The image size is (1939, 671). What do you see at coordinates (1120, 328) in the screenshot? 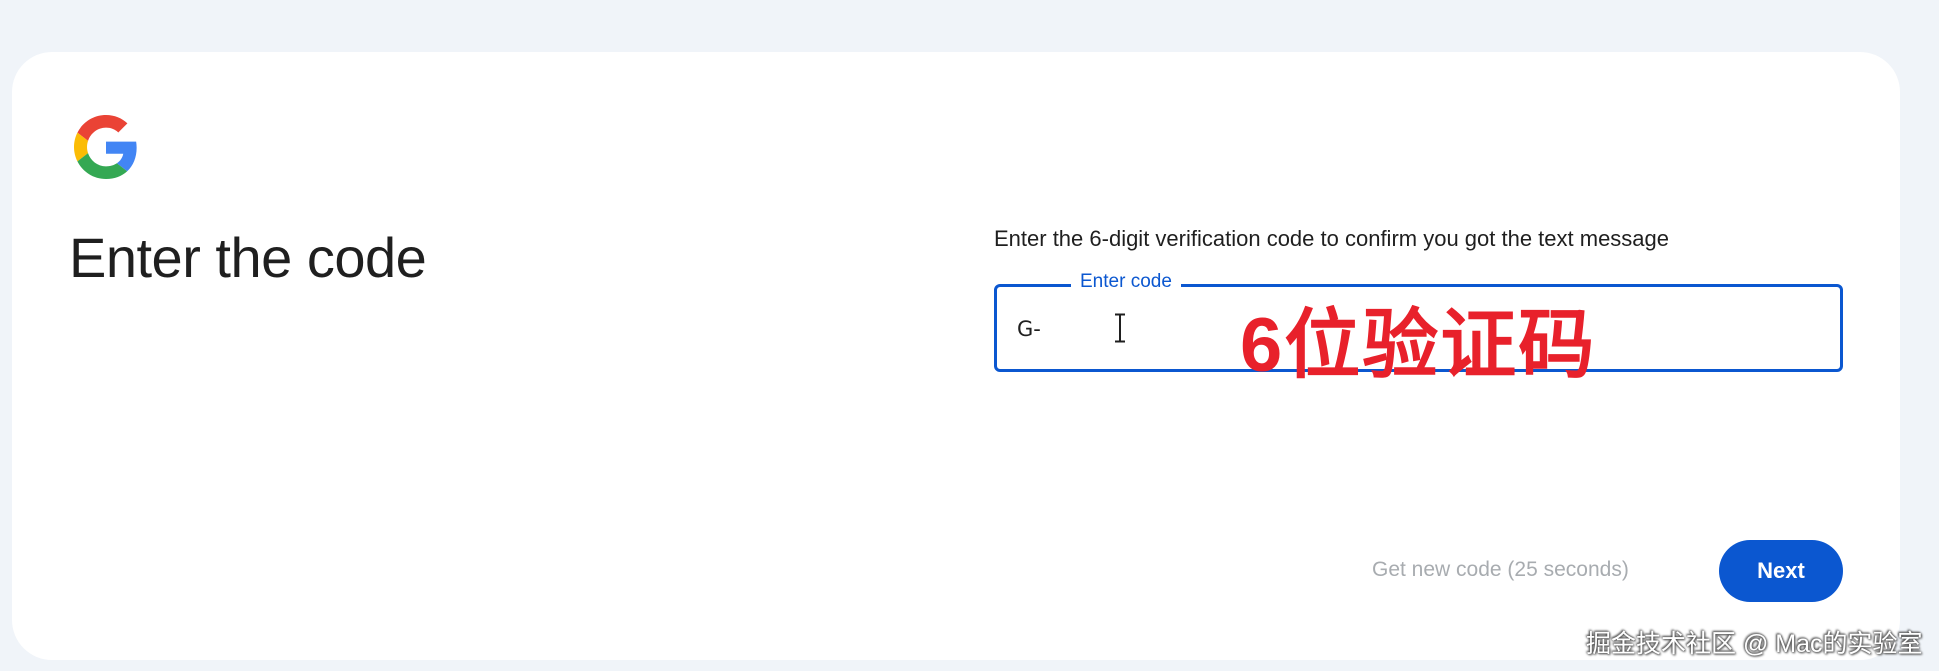
I see `text-cursor-icon` at bounding box center [1120, 328].